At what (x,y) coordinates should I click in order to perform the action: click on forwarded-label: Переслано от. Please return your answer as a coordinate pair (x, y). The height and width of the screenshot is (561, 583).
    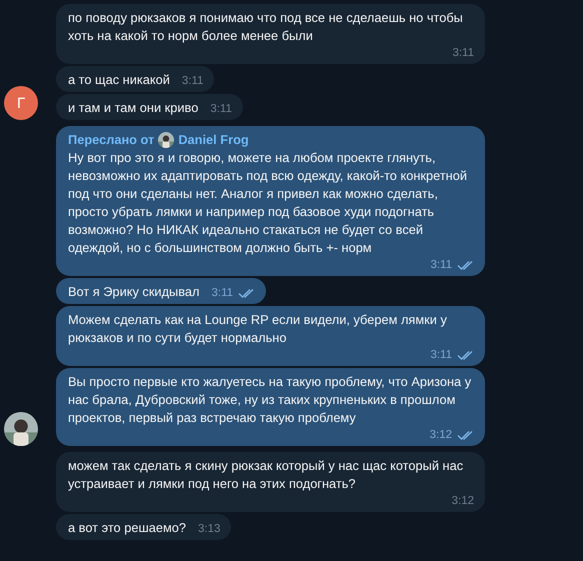
    Looking at the image, I should click on (111, 140).